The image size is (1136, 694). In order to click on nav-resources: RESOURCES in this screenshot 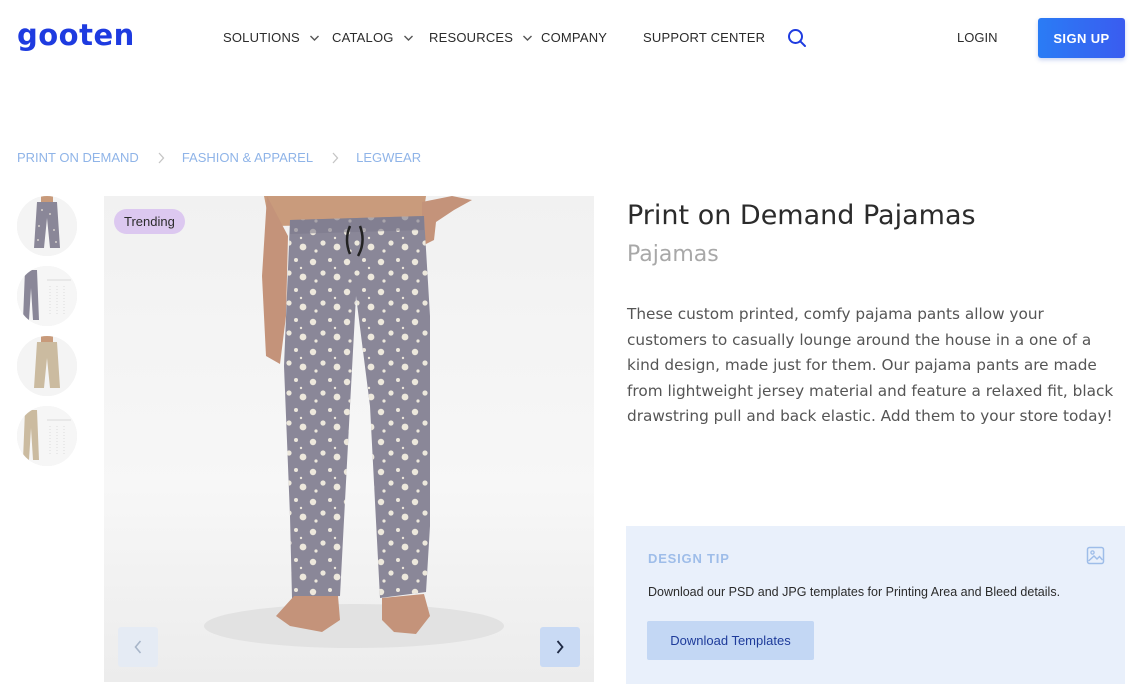, I will do `click(481, 37)`.